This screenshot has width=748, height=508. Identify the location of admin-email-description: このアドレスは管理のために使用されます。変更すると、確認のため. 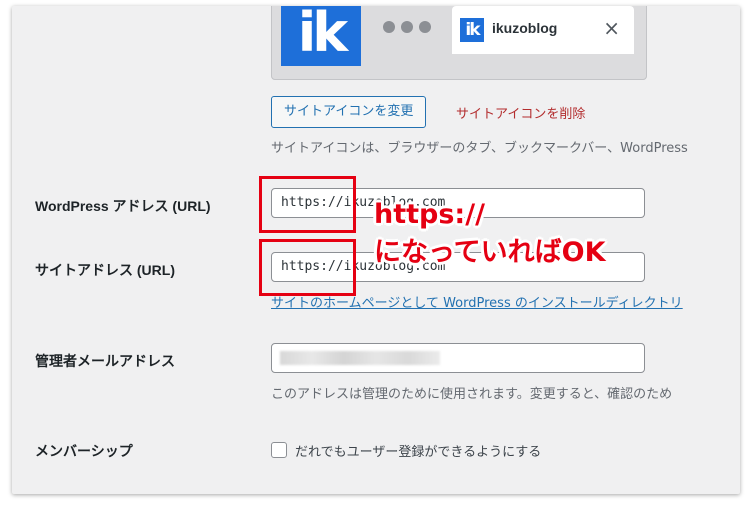
(472, 394).